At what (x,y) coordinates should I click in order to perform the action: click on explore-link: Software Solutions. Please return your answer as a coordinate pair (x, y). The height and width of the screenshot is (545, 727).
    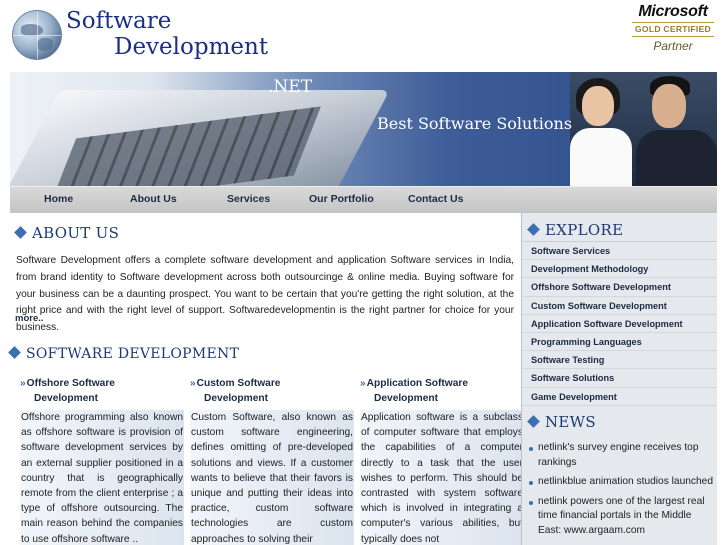
    Looking at the image, I should click on (619, 378).